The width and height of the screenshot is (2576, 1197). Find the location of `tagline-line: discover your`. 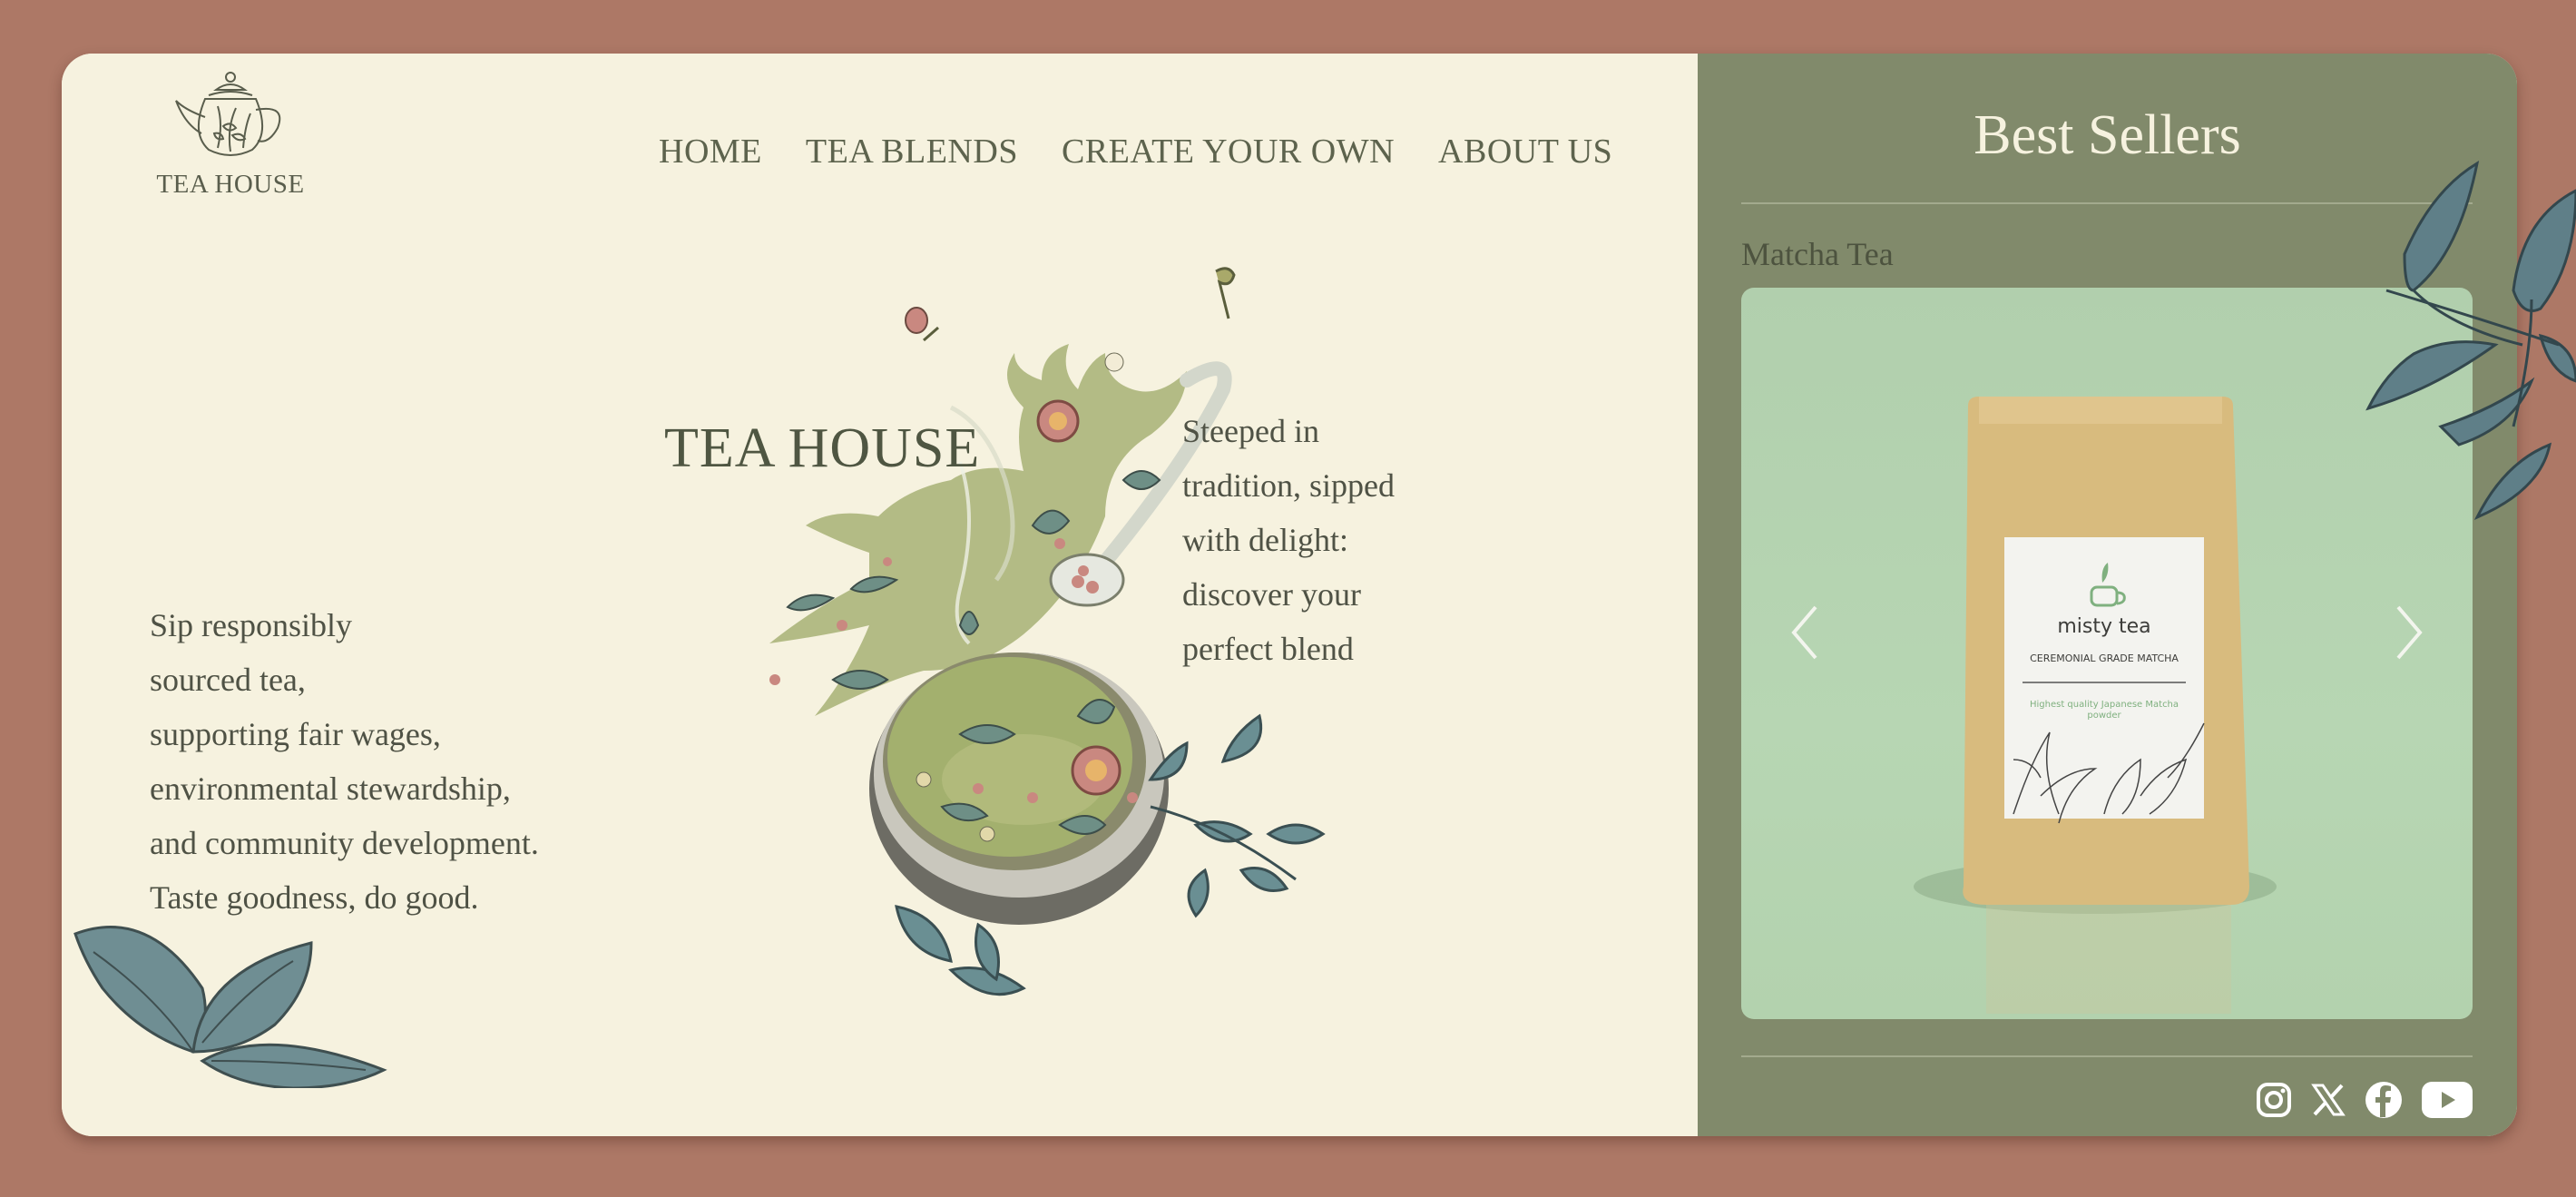

tagline-line: discover your is located at coordinates (1271, 594).